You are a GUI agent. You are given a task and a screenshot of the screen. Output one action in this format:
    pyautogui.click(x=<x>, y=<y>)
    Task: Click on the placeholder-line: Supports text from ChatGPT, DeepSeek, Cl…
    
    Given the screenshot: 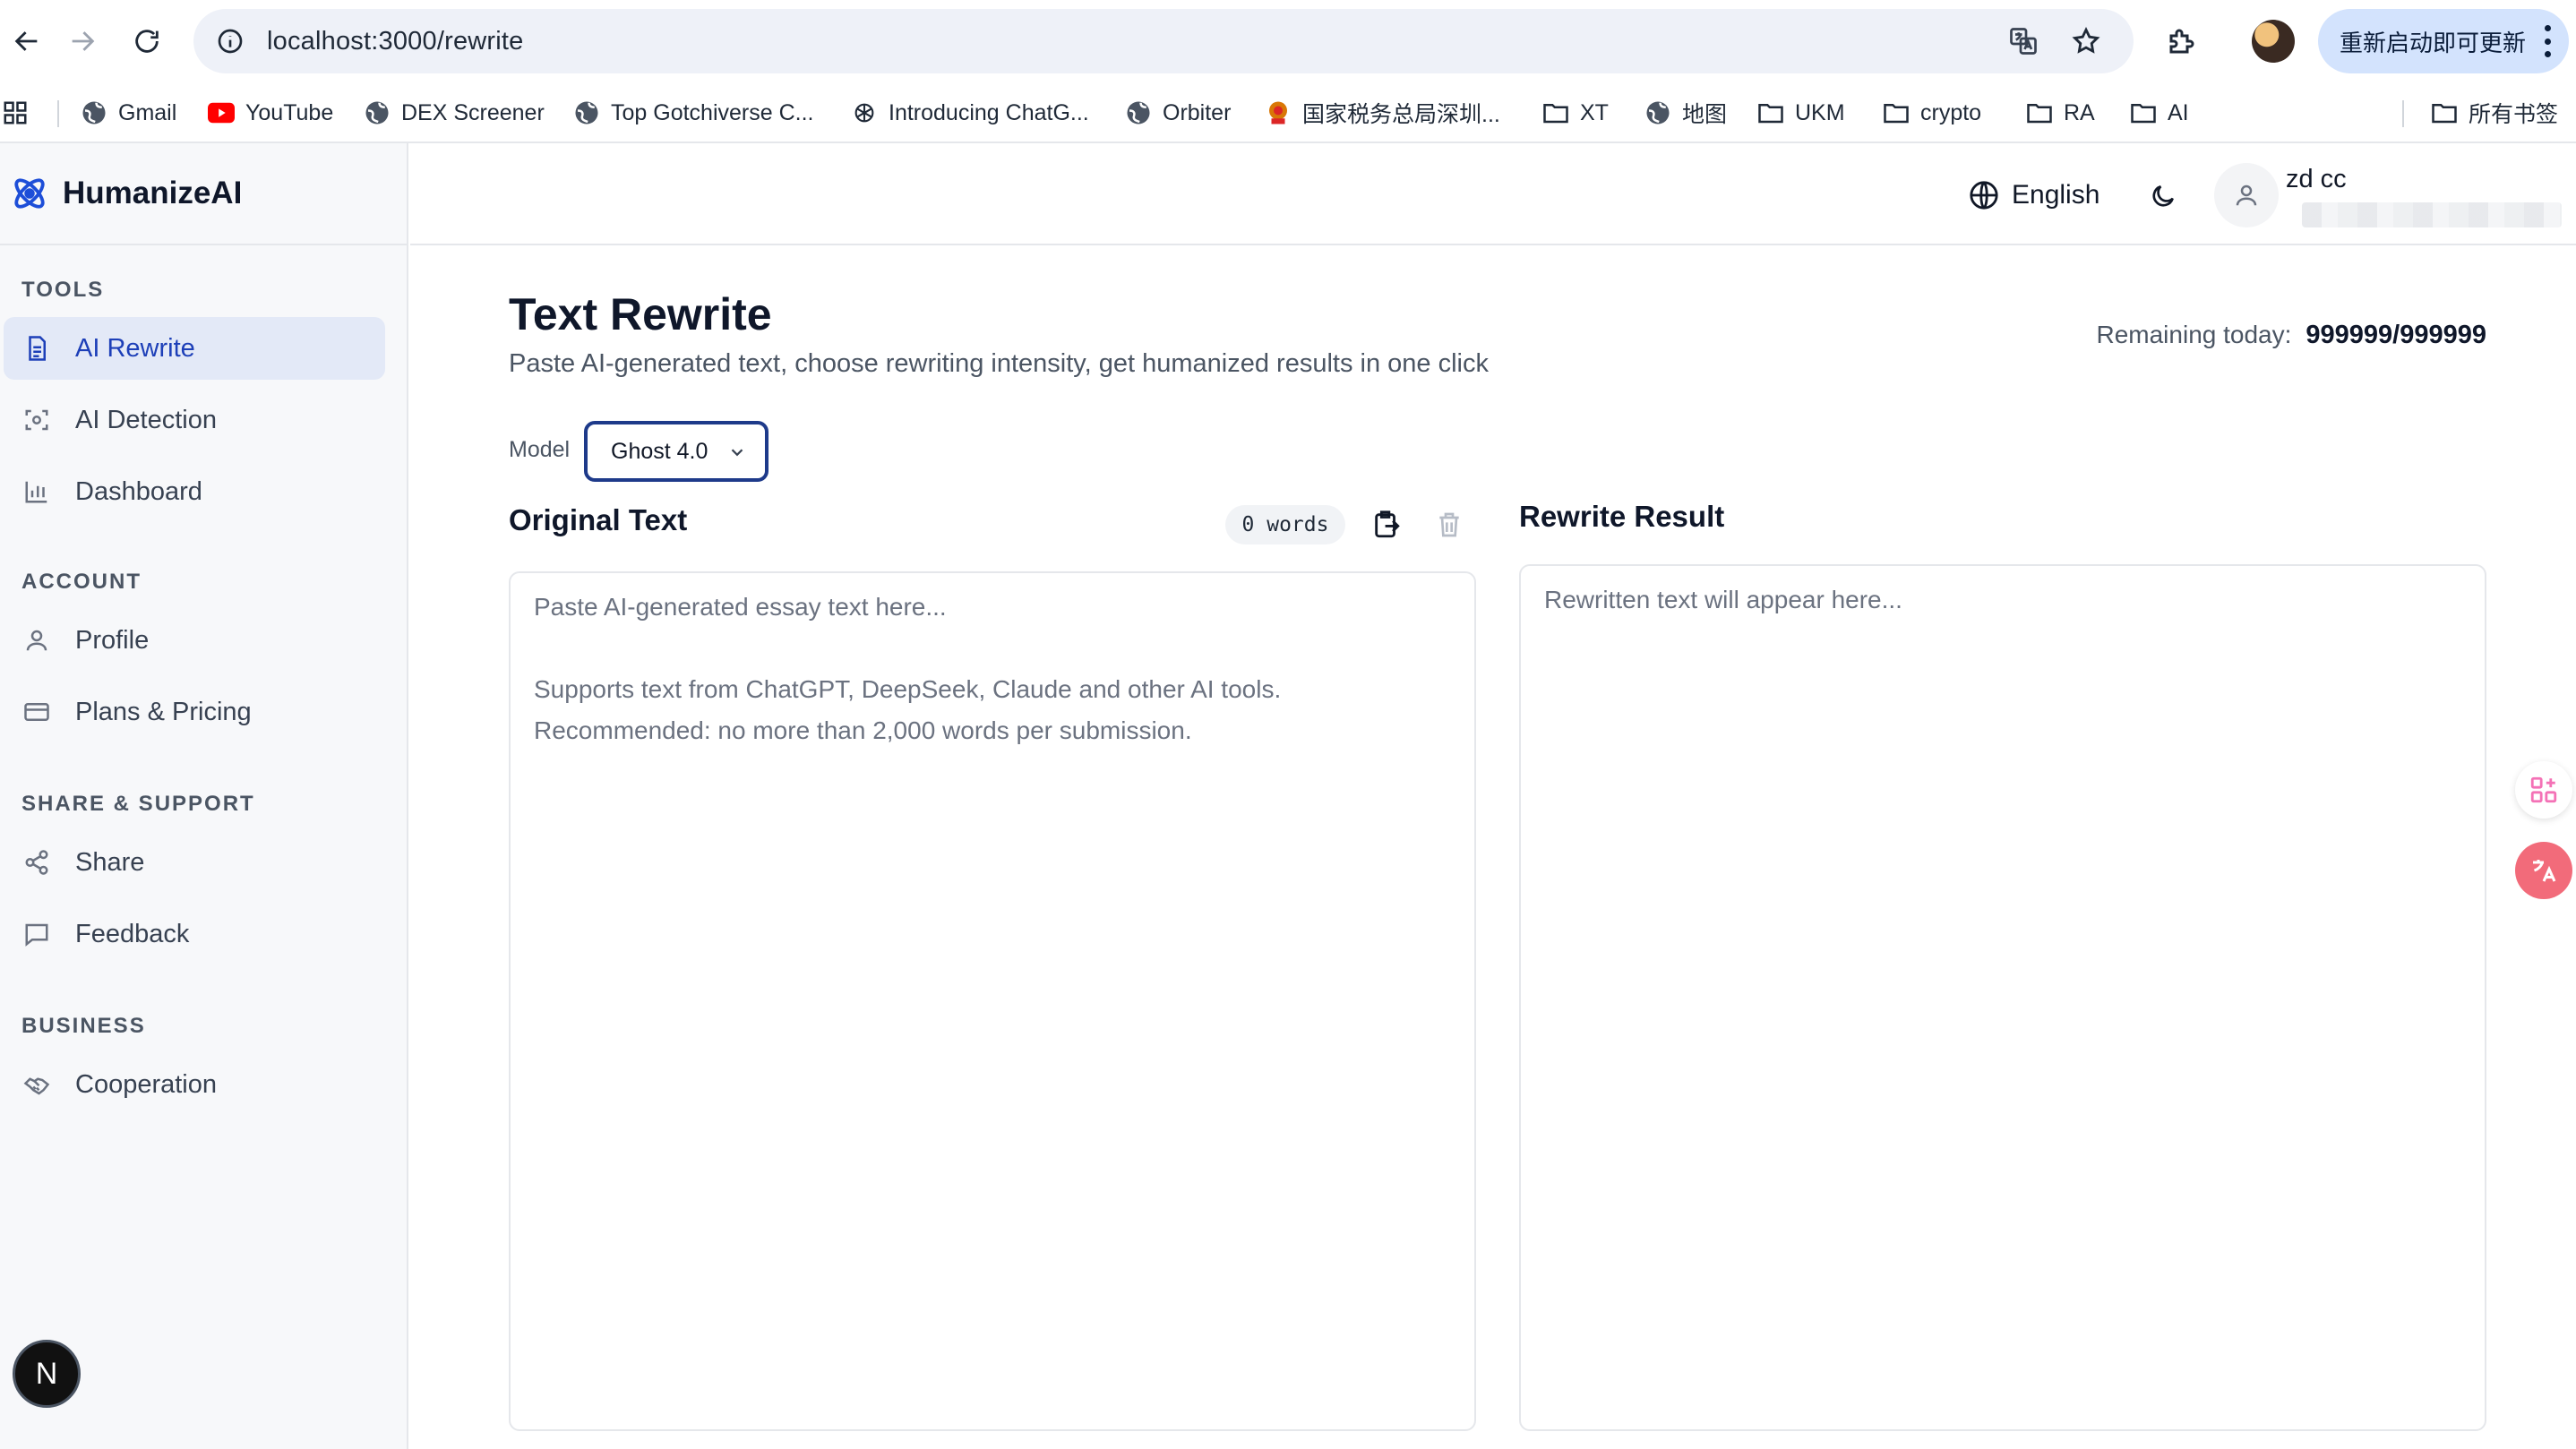 What is the action you would take?
    pyautogui.click(x=908, y=689)
    